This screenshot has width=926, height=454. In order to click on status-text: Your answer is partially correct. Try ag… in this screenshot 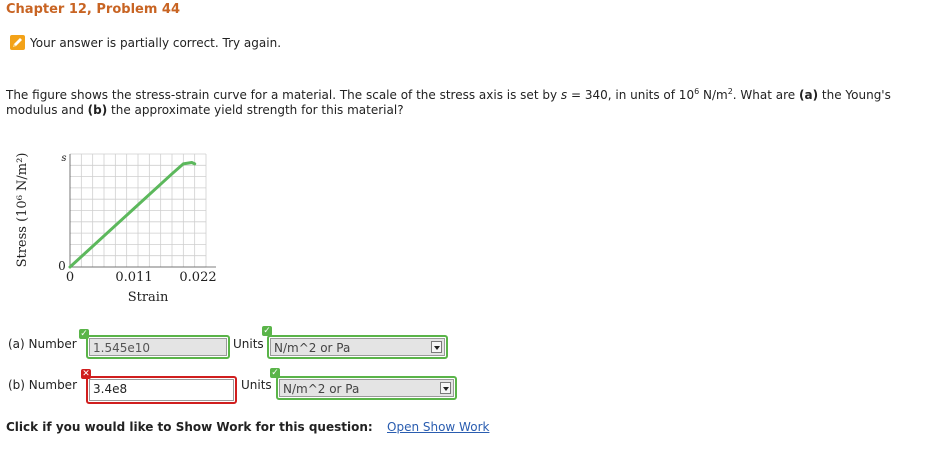, I will do `click(156, 42)`.